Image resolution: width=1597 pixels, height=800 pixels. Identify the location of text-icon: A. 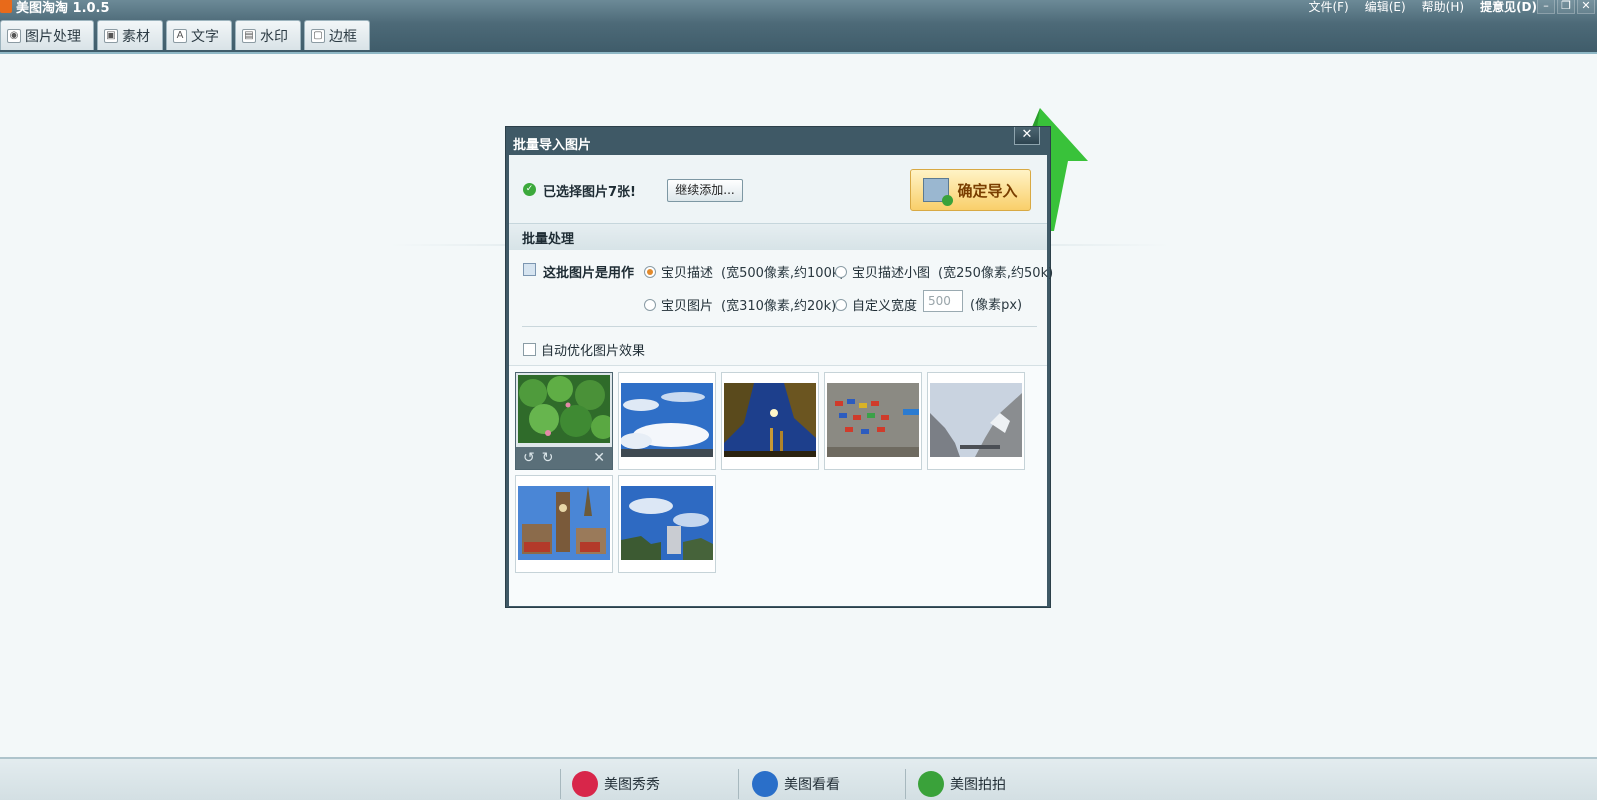
(180, 35).